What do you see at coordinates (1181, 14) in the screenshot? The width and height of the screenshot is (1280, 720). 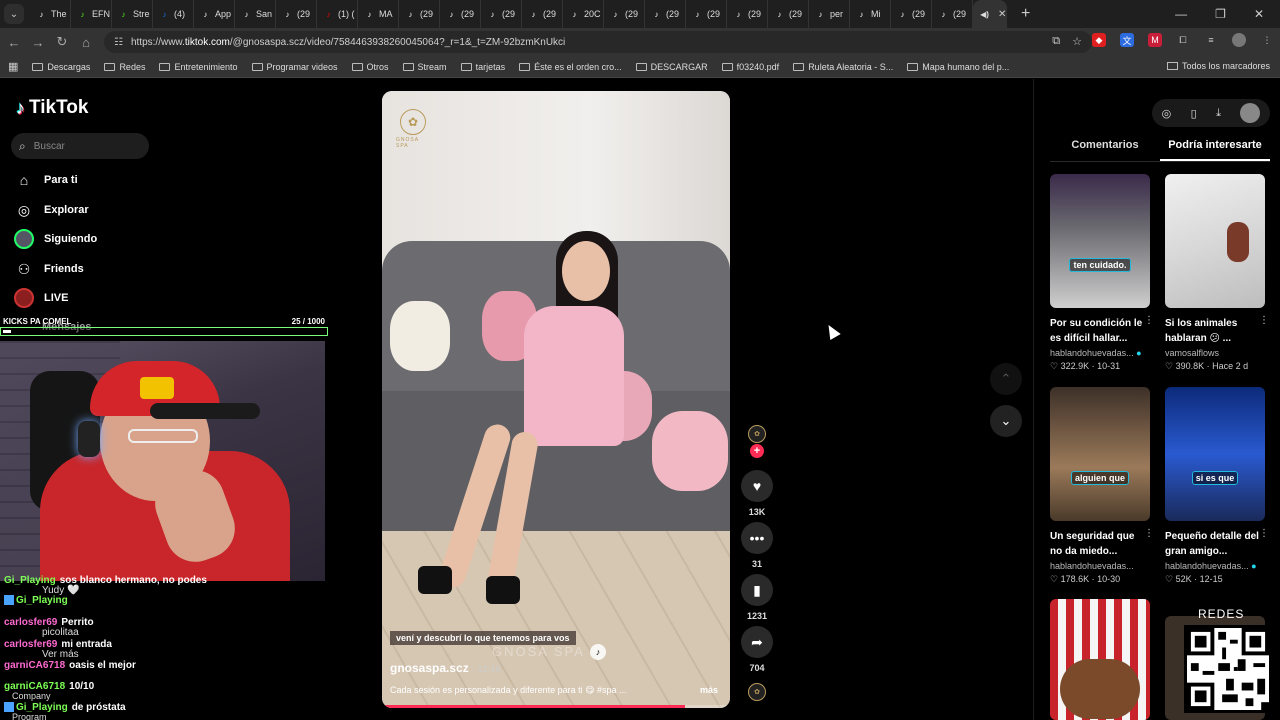 I see `minimize-icon: —` at bounding box center [1181, 14].